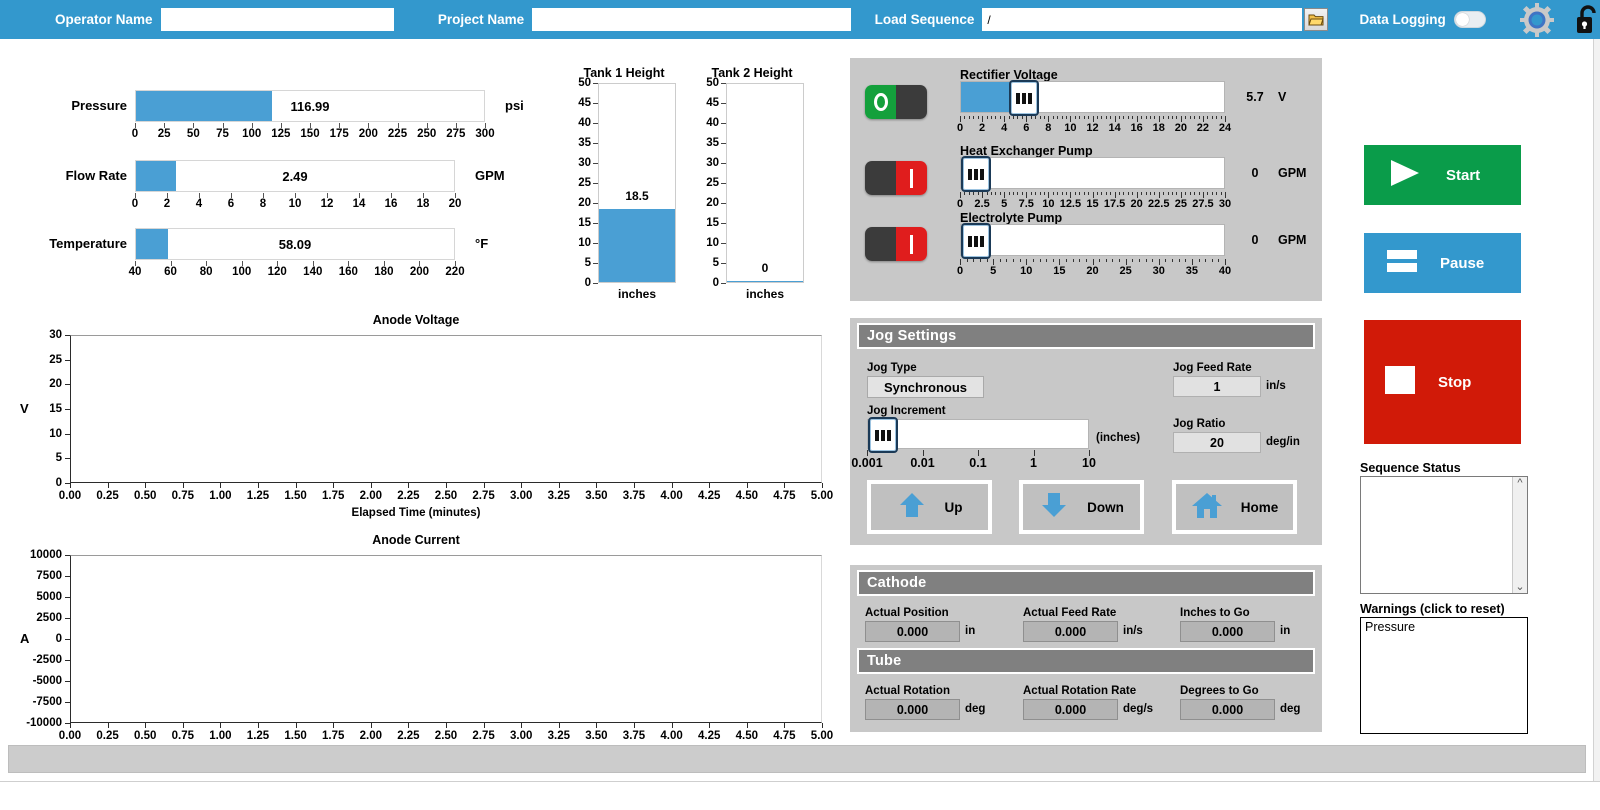 The height and width of the screenshot is (810, 1600). What do you see at coordinates (691, 19) in the screenshot?
I see `project-name-input` at bounding box center [691, 19].